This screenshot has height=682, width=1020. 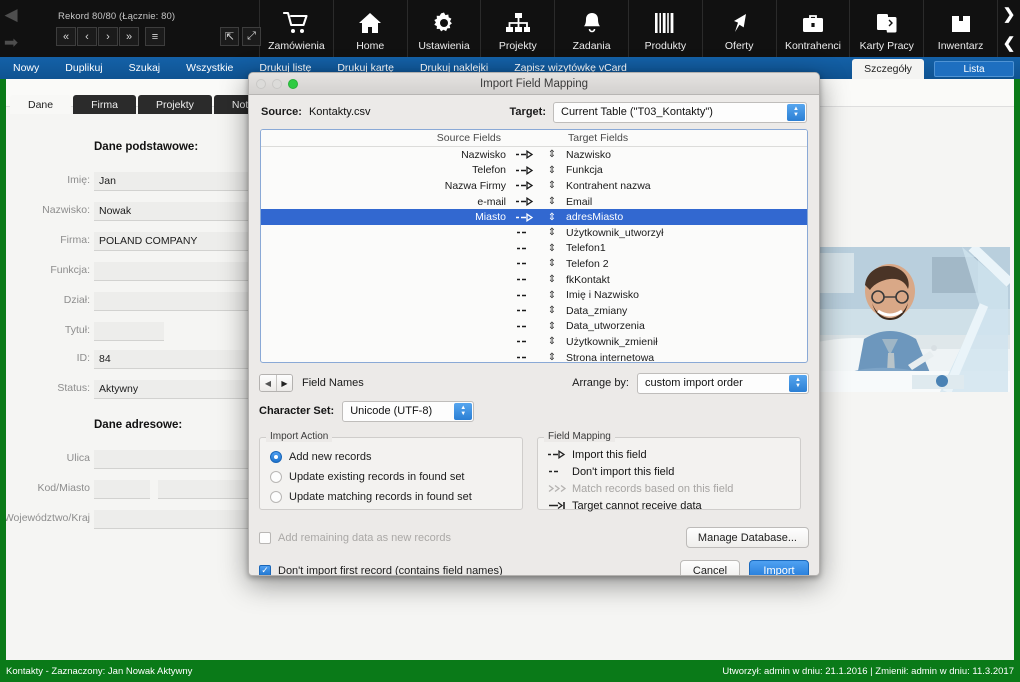 I want to click on maximize-icon, so click(x=293, y=84).